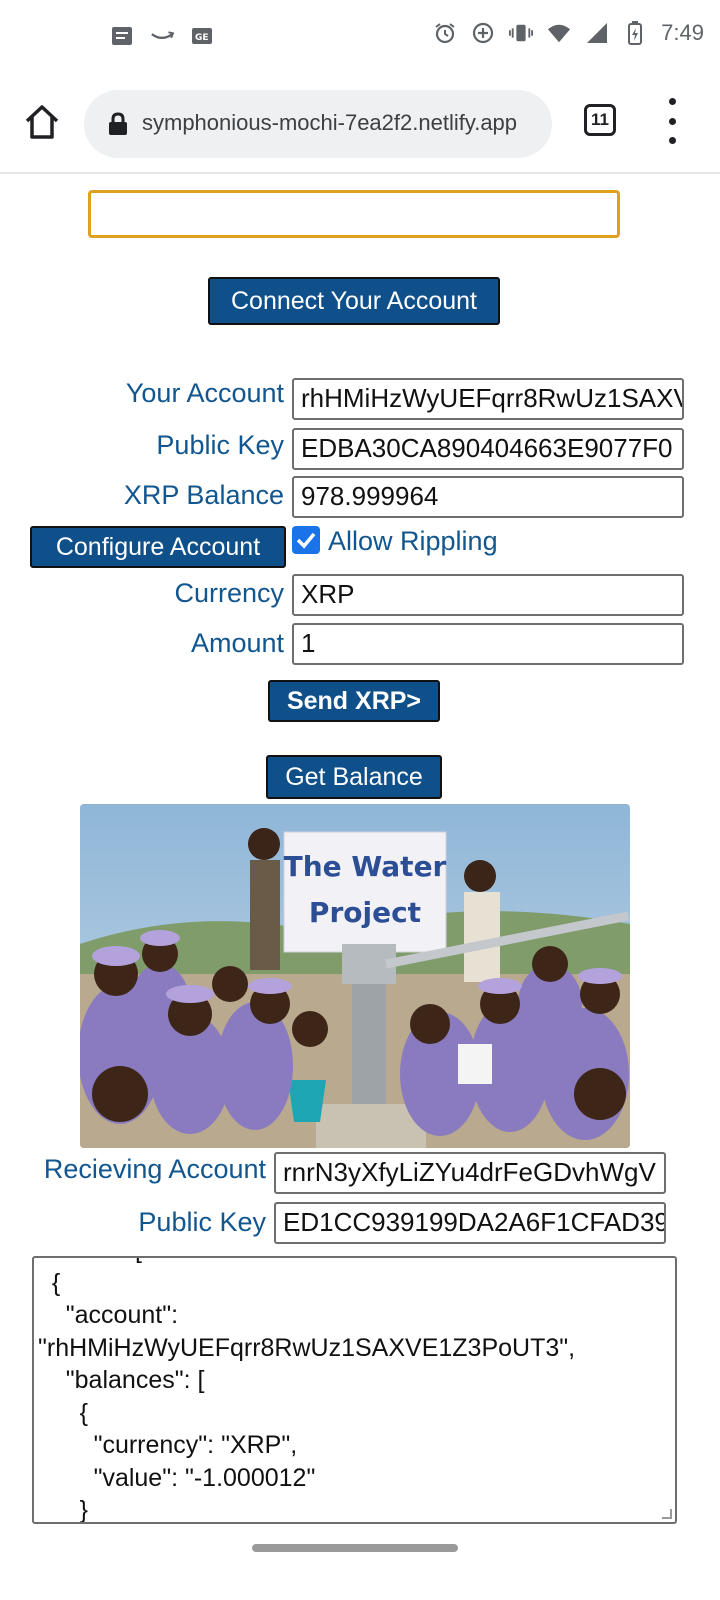  Describe the element at coordinates (360, 38) in the screenshot. I see `status-bar: GE 7:49` at that location.